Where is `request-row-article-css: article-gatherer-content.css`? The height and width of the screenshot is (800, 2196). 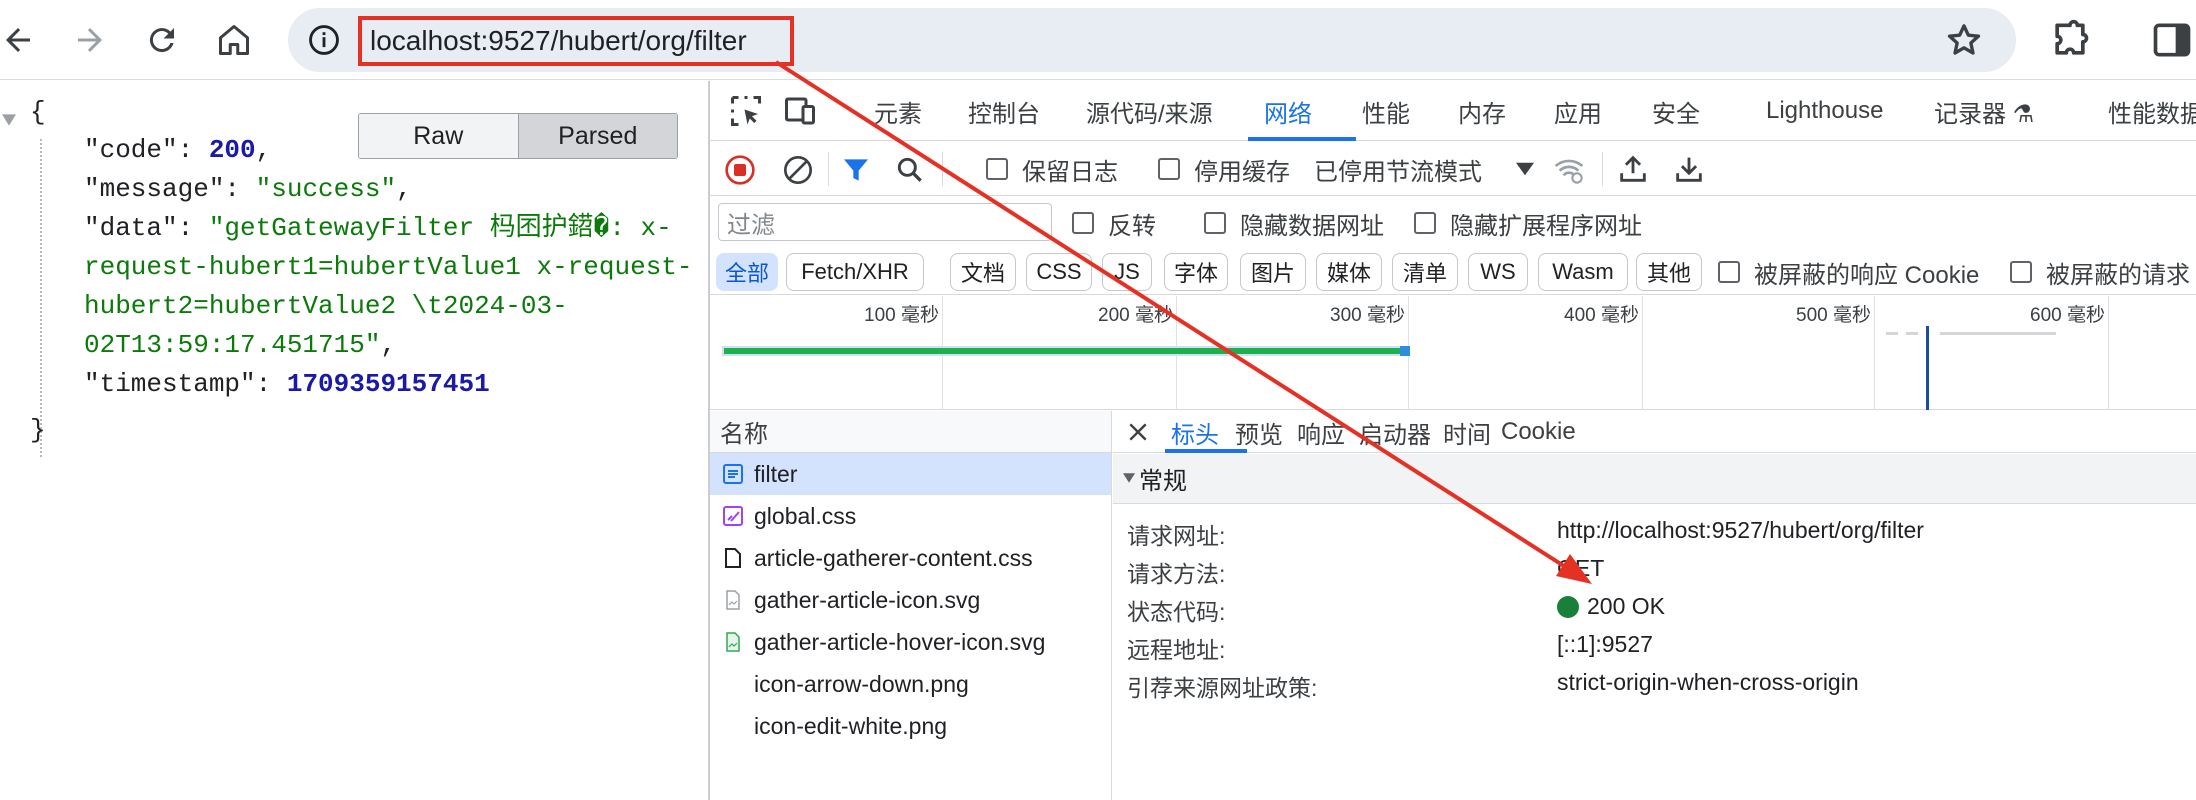 request-row-article-css: article-gatherer-content.css is located at coordinates (910, 558).